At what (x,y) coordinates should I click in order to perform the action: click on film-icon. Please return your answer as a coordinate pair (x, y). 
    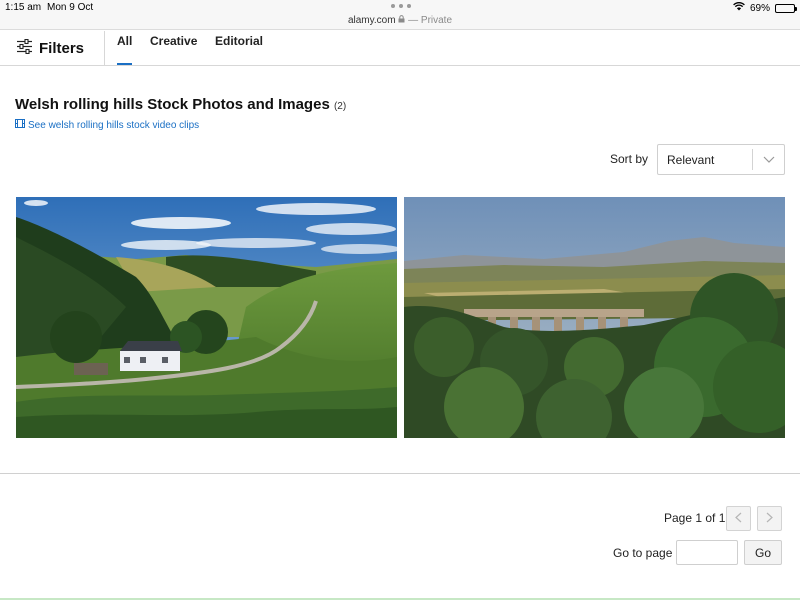
    Looking at the image, I should click on (20, 125).